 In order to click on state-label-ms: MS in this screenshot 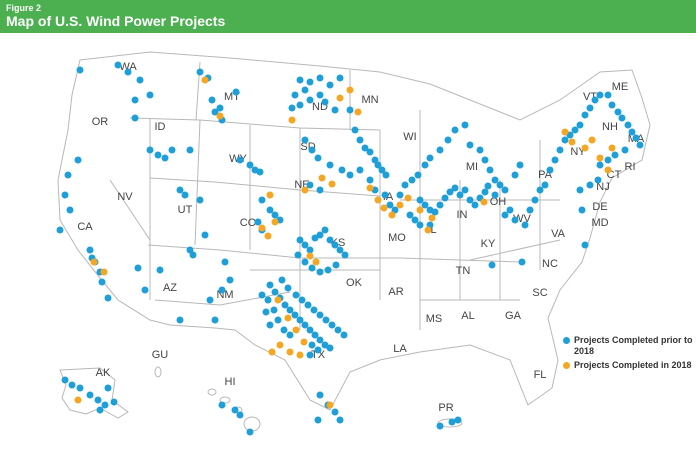, I will do `click(434, 319)`.